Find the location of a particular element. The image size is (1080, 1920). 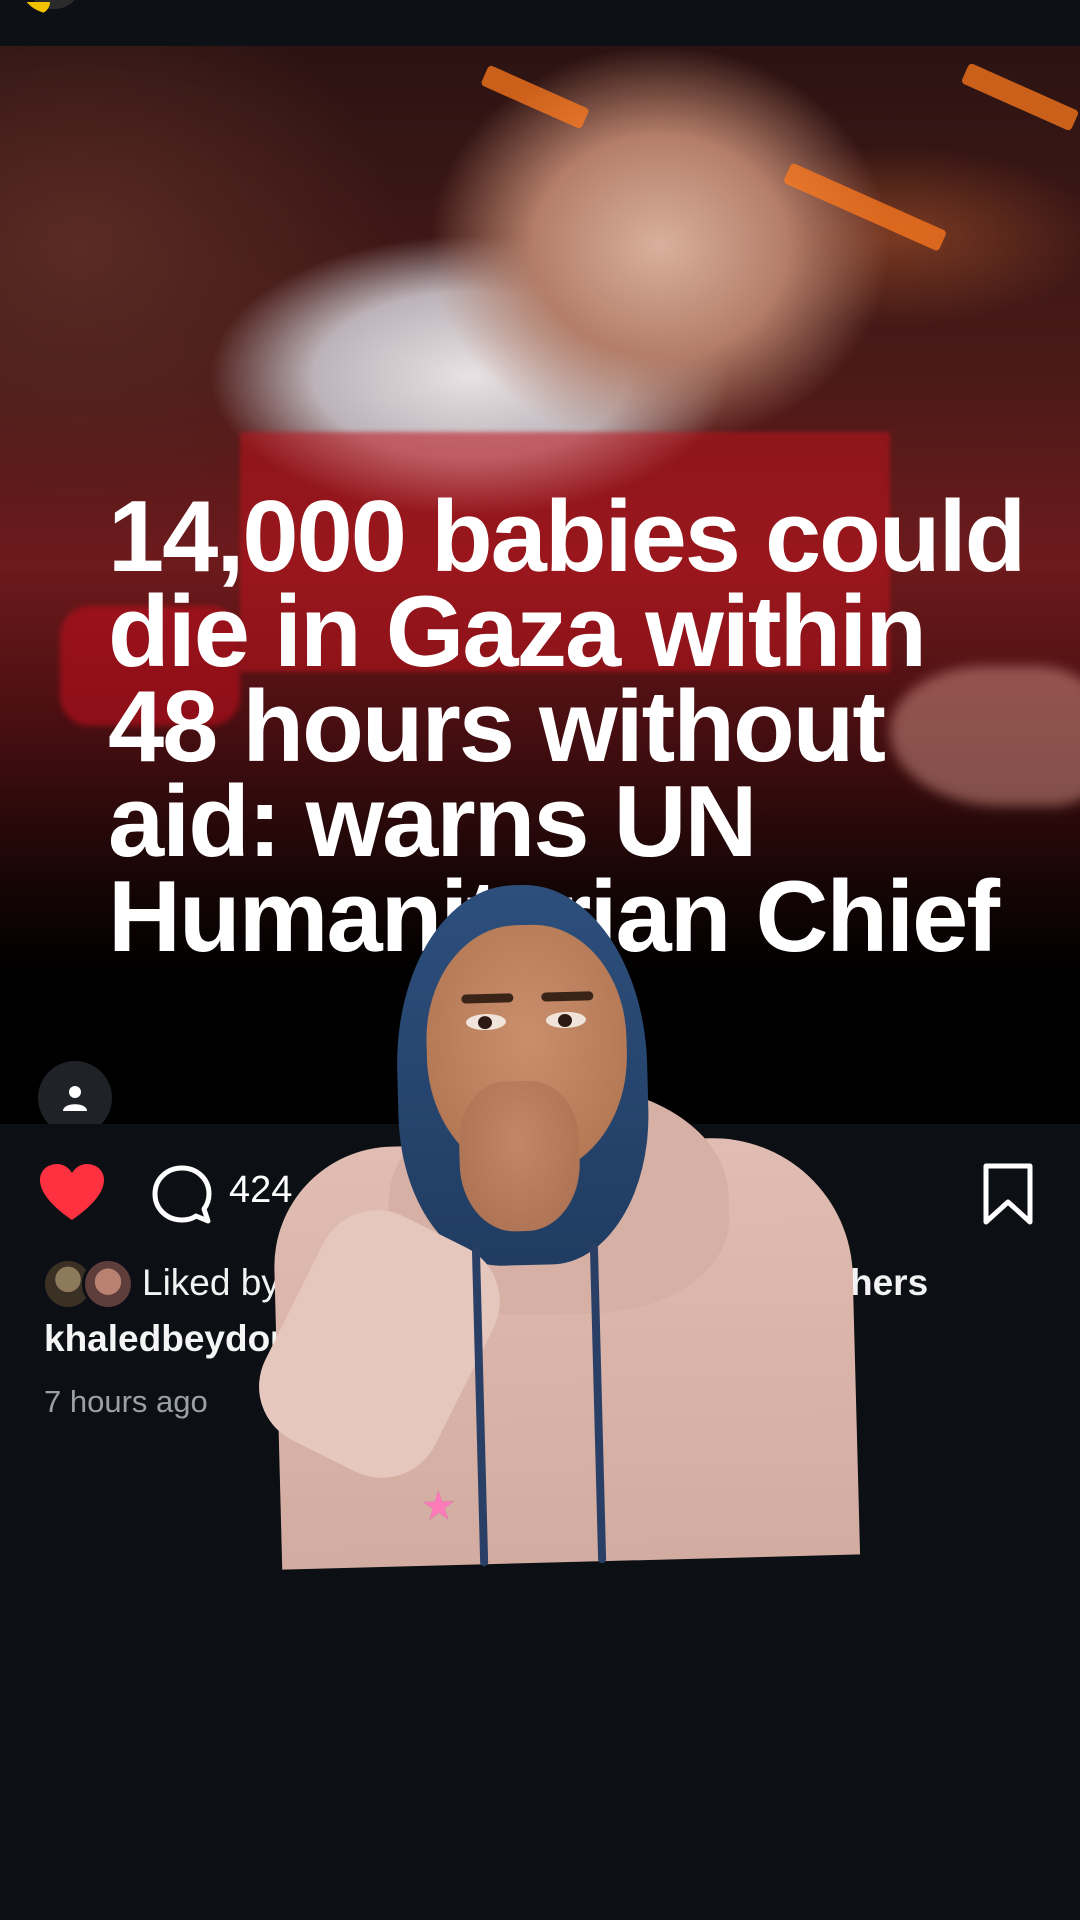

caption-username: khaledbeydou is located at coordinates (168, 1339).